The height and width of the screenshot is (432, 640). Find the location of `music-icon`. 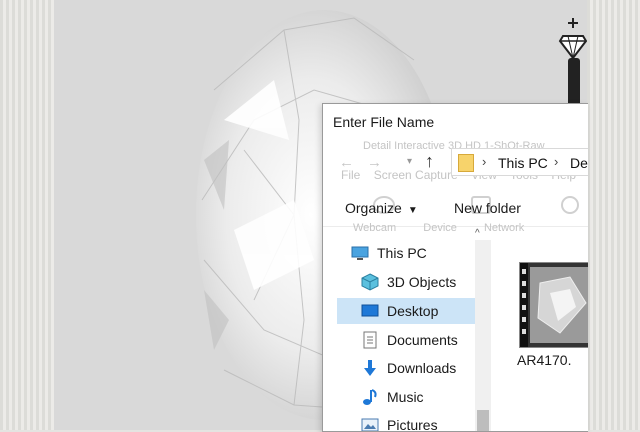

music-icon is located at coordinates (370, 397).